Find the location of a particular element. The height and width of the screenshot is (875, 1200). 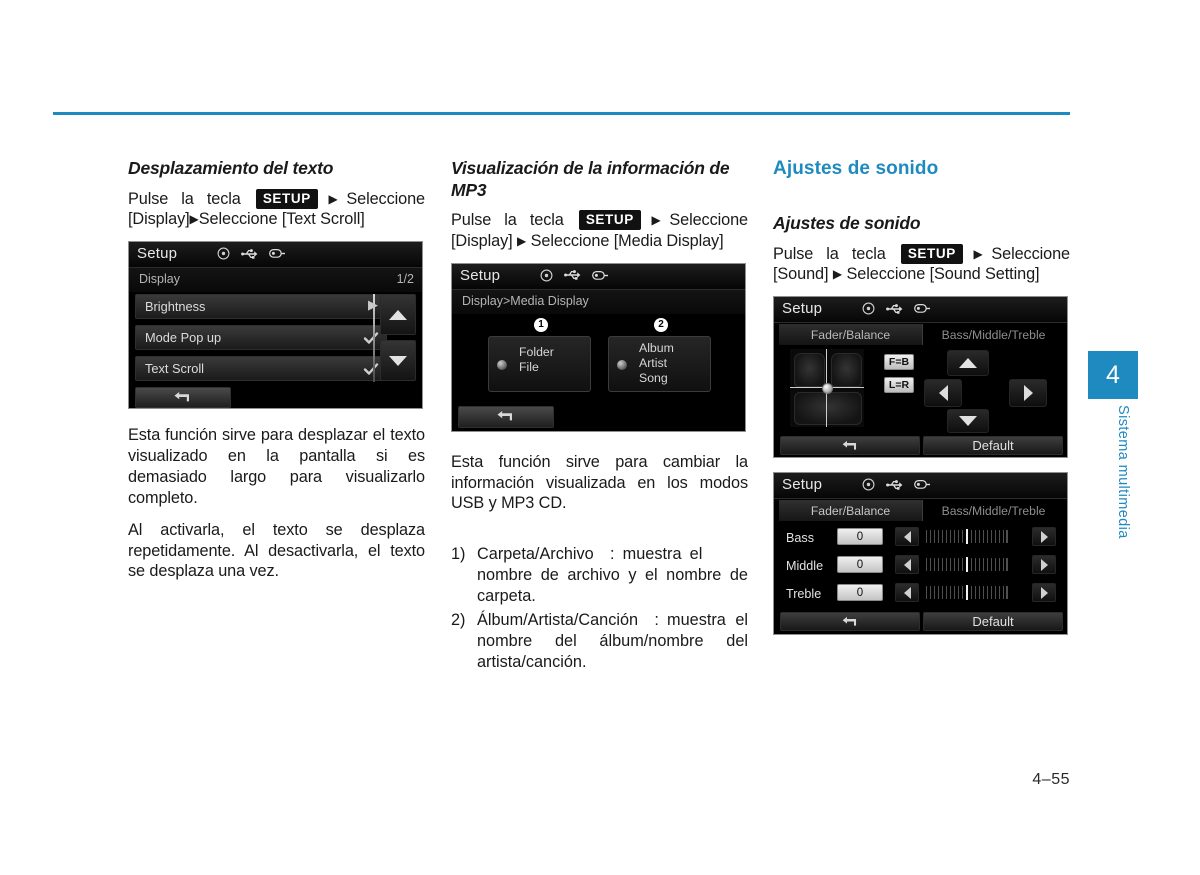

dpad-right-button is located at coordinates (1028, 393).